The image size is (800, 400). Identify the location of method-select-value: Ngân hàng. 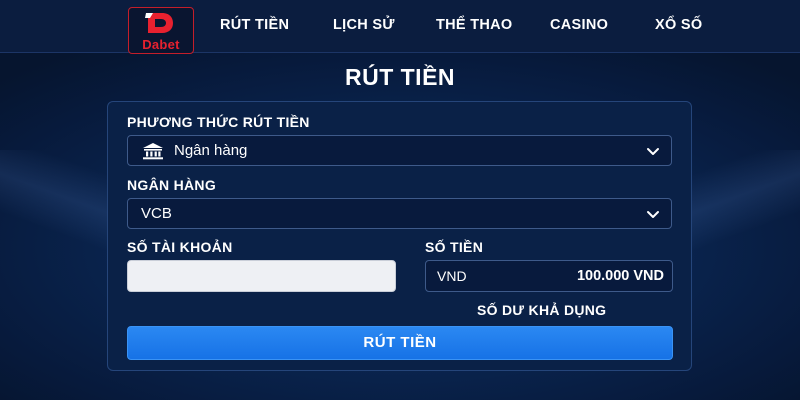
(211, 150).